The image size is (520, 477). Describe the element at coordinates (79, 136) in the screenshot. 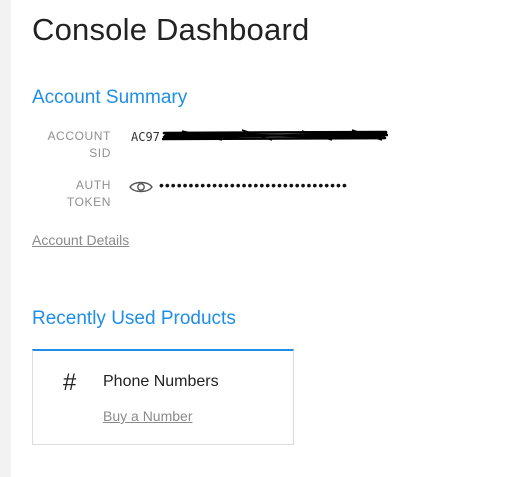

I see `account-sid-label-line1: ACCOUNT` at that location.